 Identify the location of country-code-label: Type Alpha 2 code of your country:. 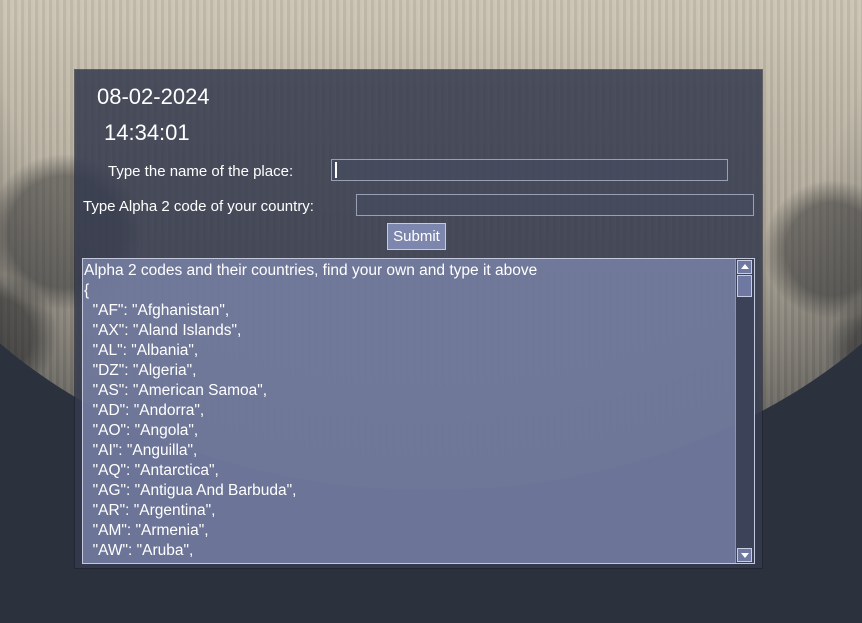
(198, 206).